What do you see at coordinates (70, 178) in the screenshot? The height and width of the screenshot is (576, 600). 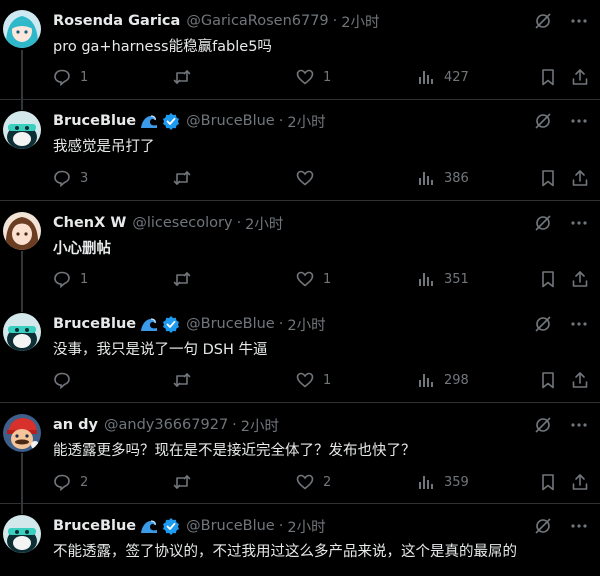 I see `reply-button: 3` at bounding box center [70, 178].